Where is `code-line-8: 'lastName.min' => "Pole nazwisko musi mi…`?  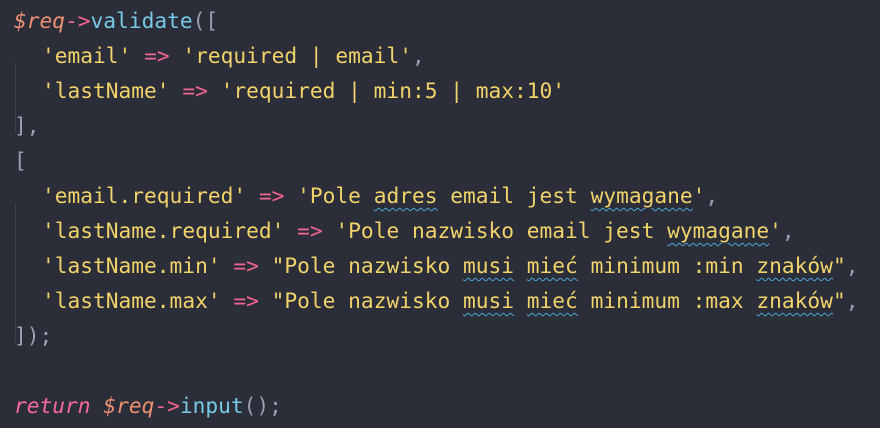
code-line-8: 'lastName.min' => "Pole nazwisko musi mi… is located at coordinates (447, 278).